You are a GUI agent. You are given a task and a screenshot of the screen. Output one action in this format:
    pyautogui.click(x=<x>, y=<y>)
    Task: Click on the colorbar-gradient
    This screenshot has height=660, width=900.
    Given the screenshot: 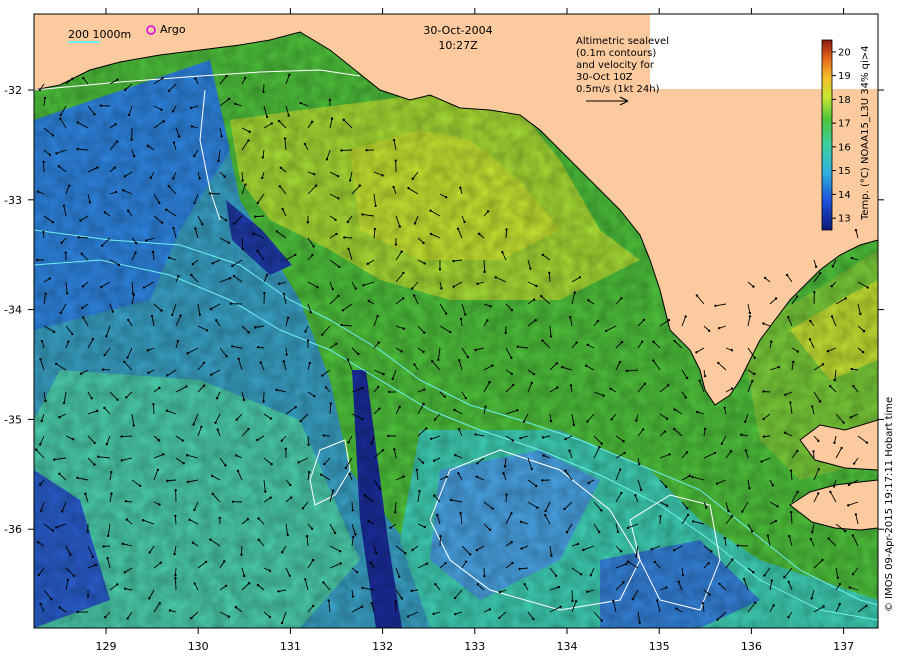 What is the action you would take?
    pyautogui.click(x=827, y=135)
    